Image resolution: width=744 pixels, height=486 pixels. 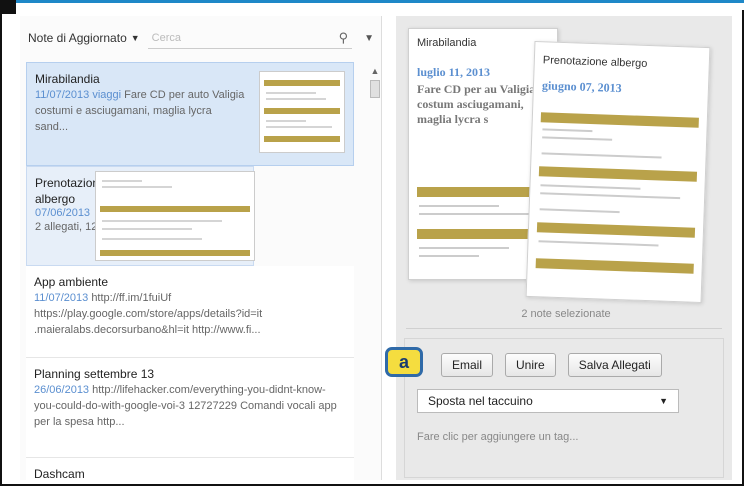 I want to click on sort-label: Note di Aggiornato, so click(x=77, y=38).